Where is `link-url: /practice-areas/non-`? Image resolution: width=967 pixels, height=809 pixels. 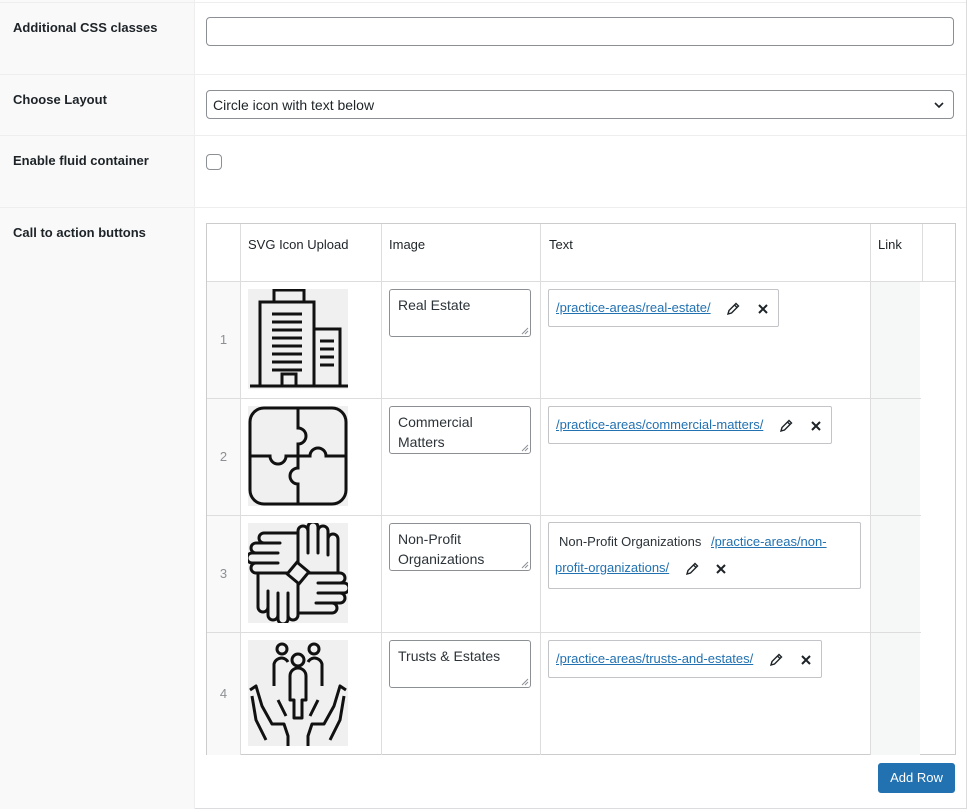
link-url: /practice-areas/non- is located at coordinates (769, 541).